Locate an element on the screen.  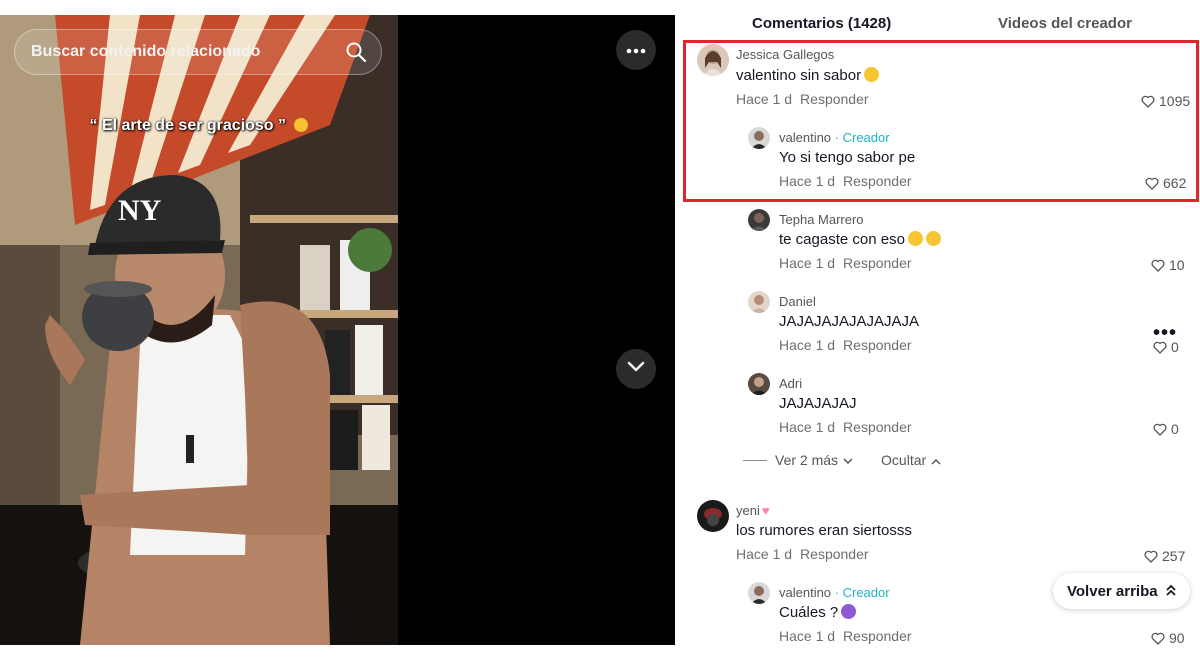
reply-item: Adri JAJAJAJAJ Hace 1 d Responder 0 is located at coordinates (973, 408).